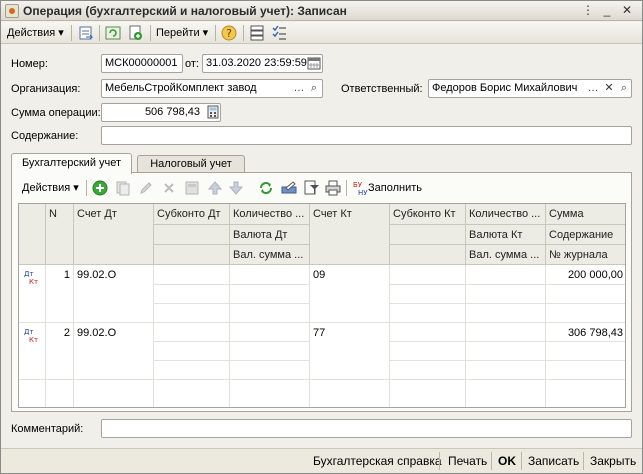  What do you see at coordinates (350, 351) in the screenshot?
I see `row-kt: 77` at bounding box center [350, 351].